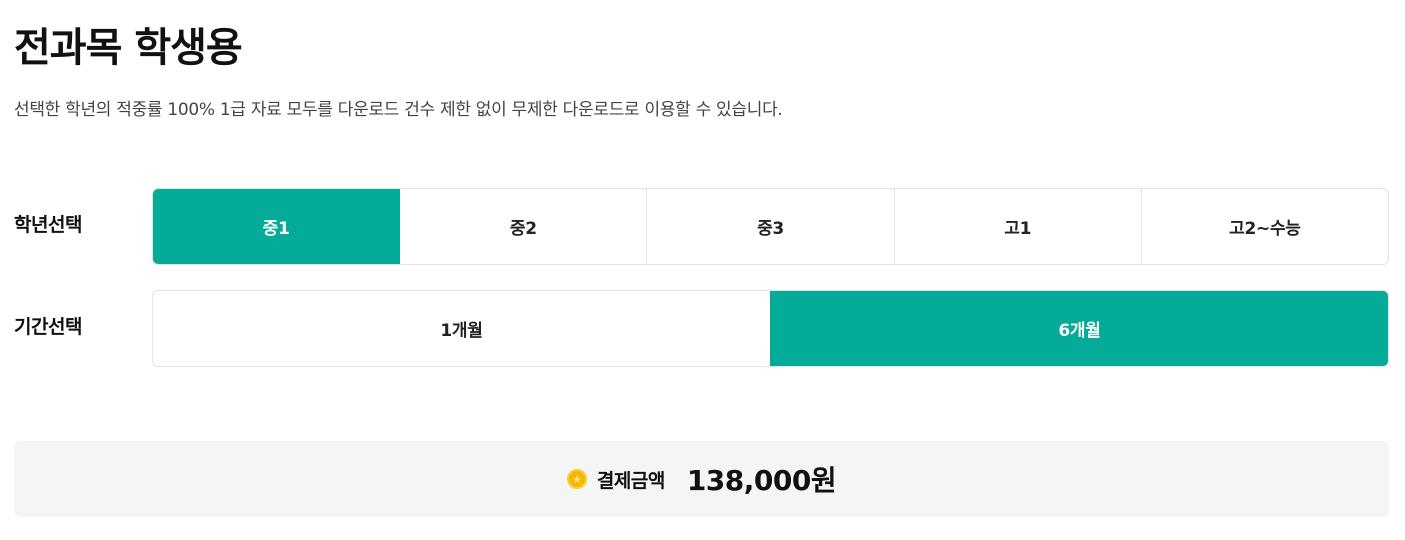  I want to click on grade-select-label: 학년선택, so click(48, 225).